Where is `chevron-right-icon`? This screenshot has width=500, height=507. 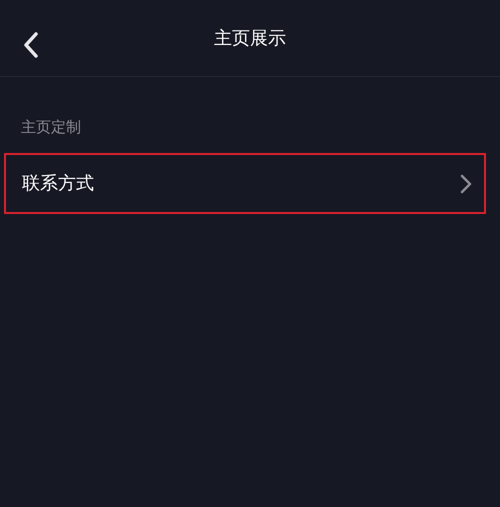
chevron-right-icon is located at coordinates (466, 184).